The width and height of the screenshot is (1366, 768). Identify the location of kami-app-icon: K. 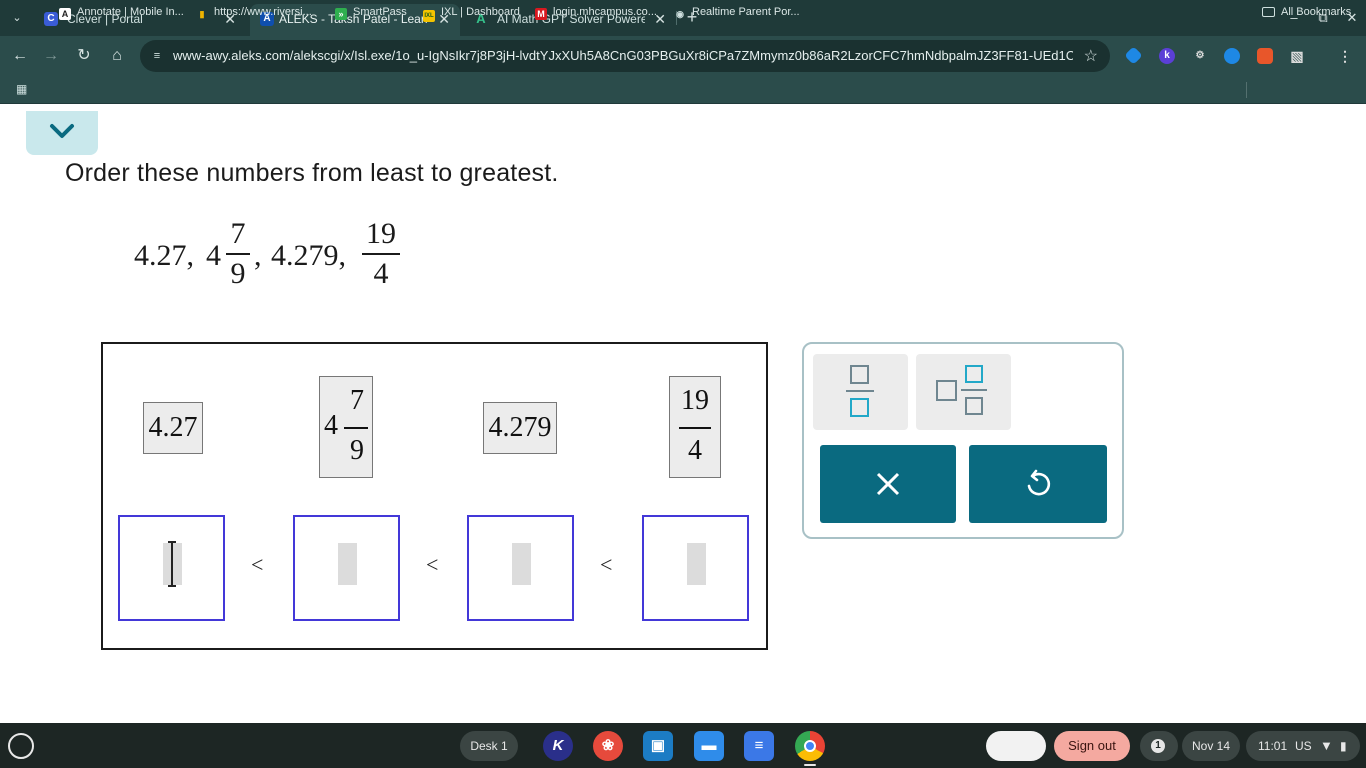
(558, 746).